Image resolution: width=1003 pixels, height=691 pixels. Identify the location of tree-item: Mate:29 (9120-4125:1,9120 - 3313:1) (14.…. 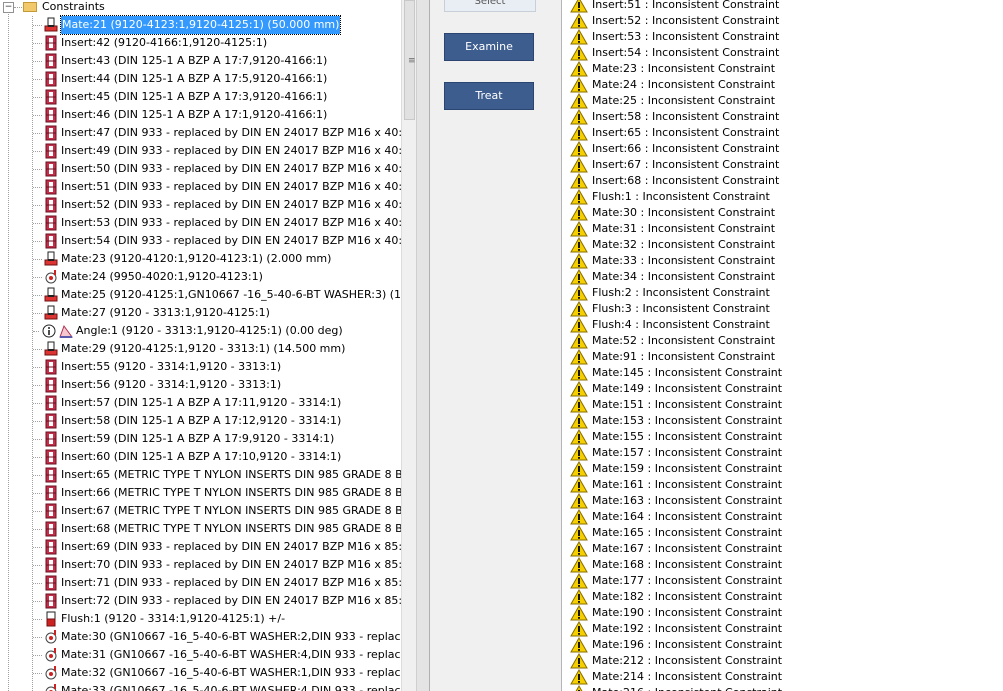
(200, 349).